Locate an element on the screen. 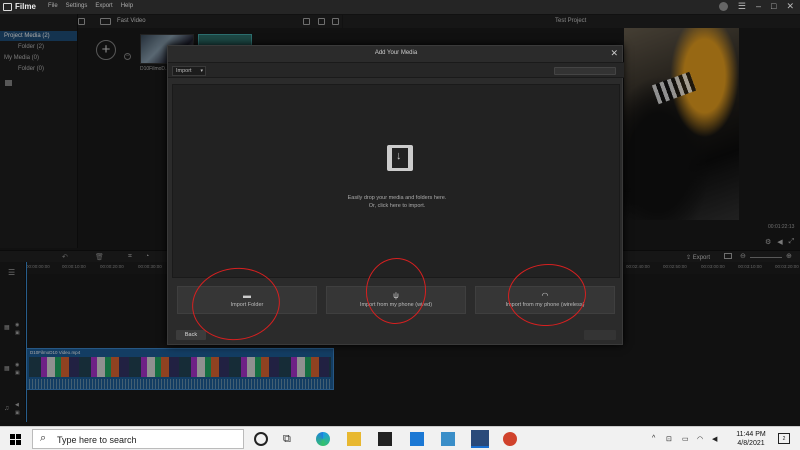  mail-icon is located at coordinates (417, 439).